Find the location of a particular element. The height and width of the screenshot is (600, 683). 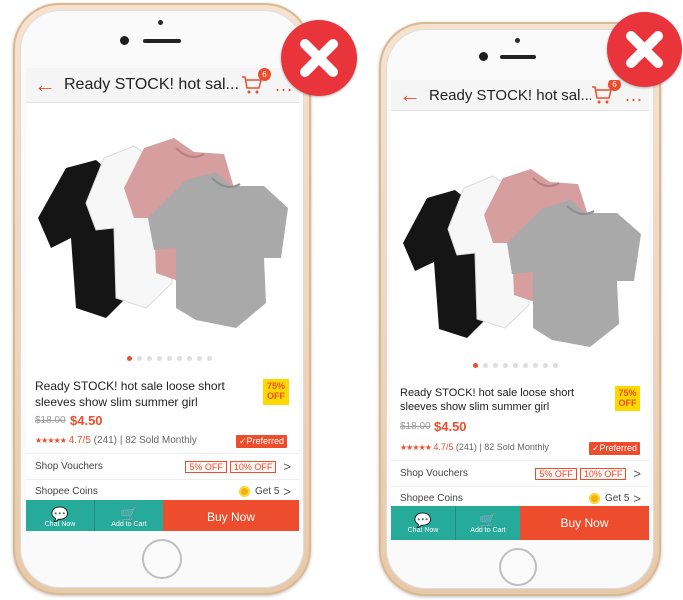

product-image is located at coordinates (520, 250).